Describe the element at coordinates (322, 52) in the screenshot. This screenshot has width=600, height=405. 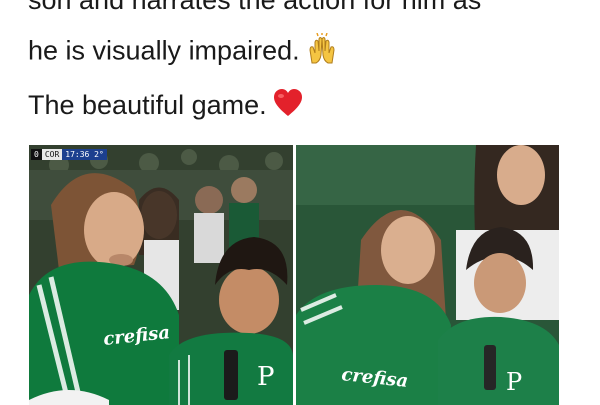
I see `raised-hands-icon` at that location.